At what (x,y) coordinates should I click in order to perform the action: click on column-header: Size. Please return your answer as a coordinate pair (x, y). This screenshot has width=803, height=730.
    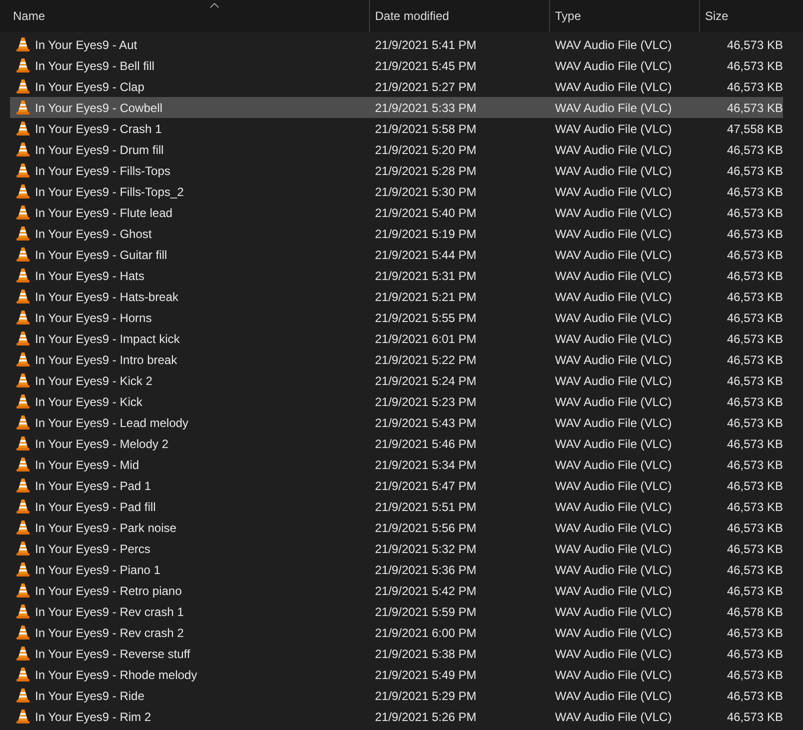
    Looking at the image, I should click on (716, 16).